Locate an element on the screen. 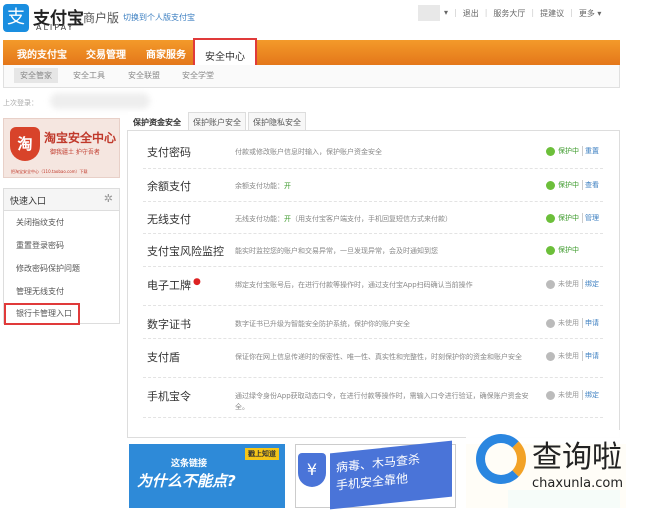 The width and height of the screenshot is (647, 517). security-row: 数字证书 数字证书已升级为智能安全防护系统，保护你的账户安全 未使用 申请 is located at coordinates (373, 322).